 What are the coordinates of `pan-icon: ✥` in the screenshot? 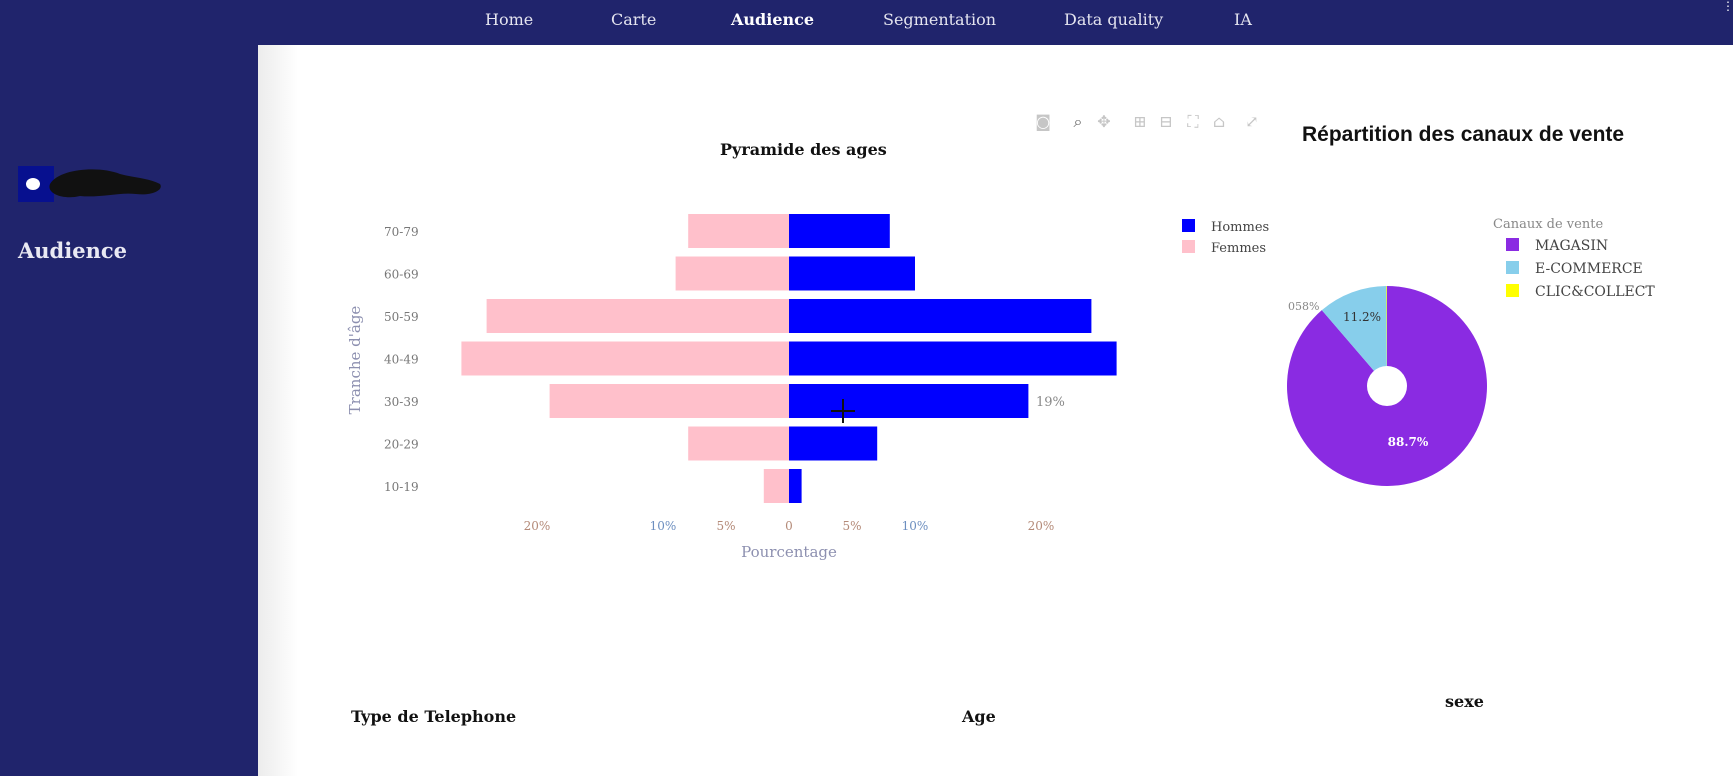 It's located at (1104, 122).